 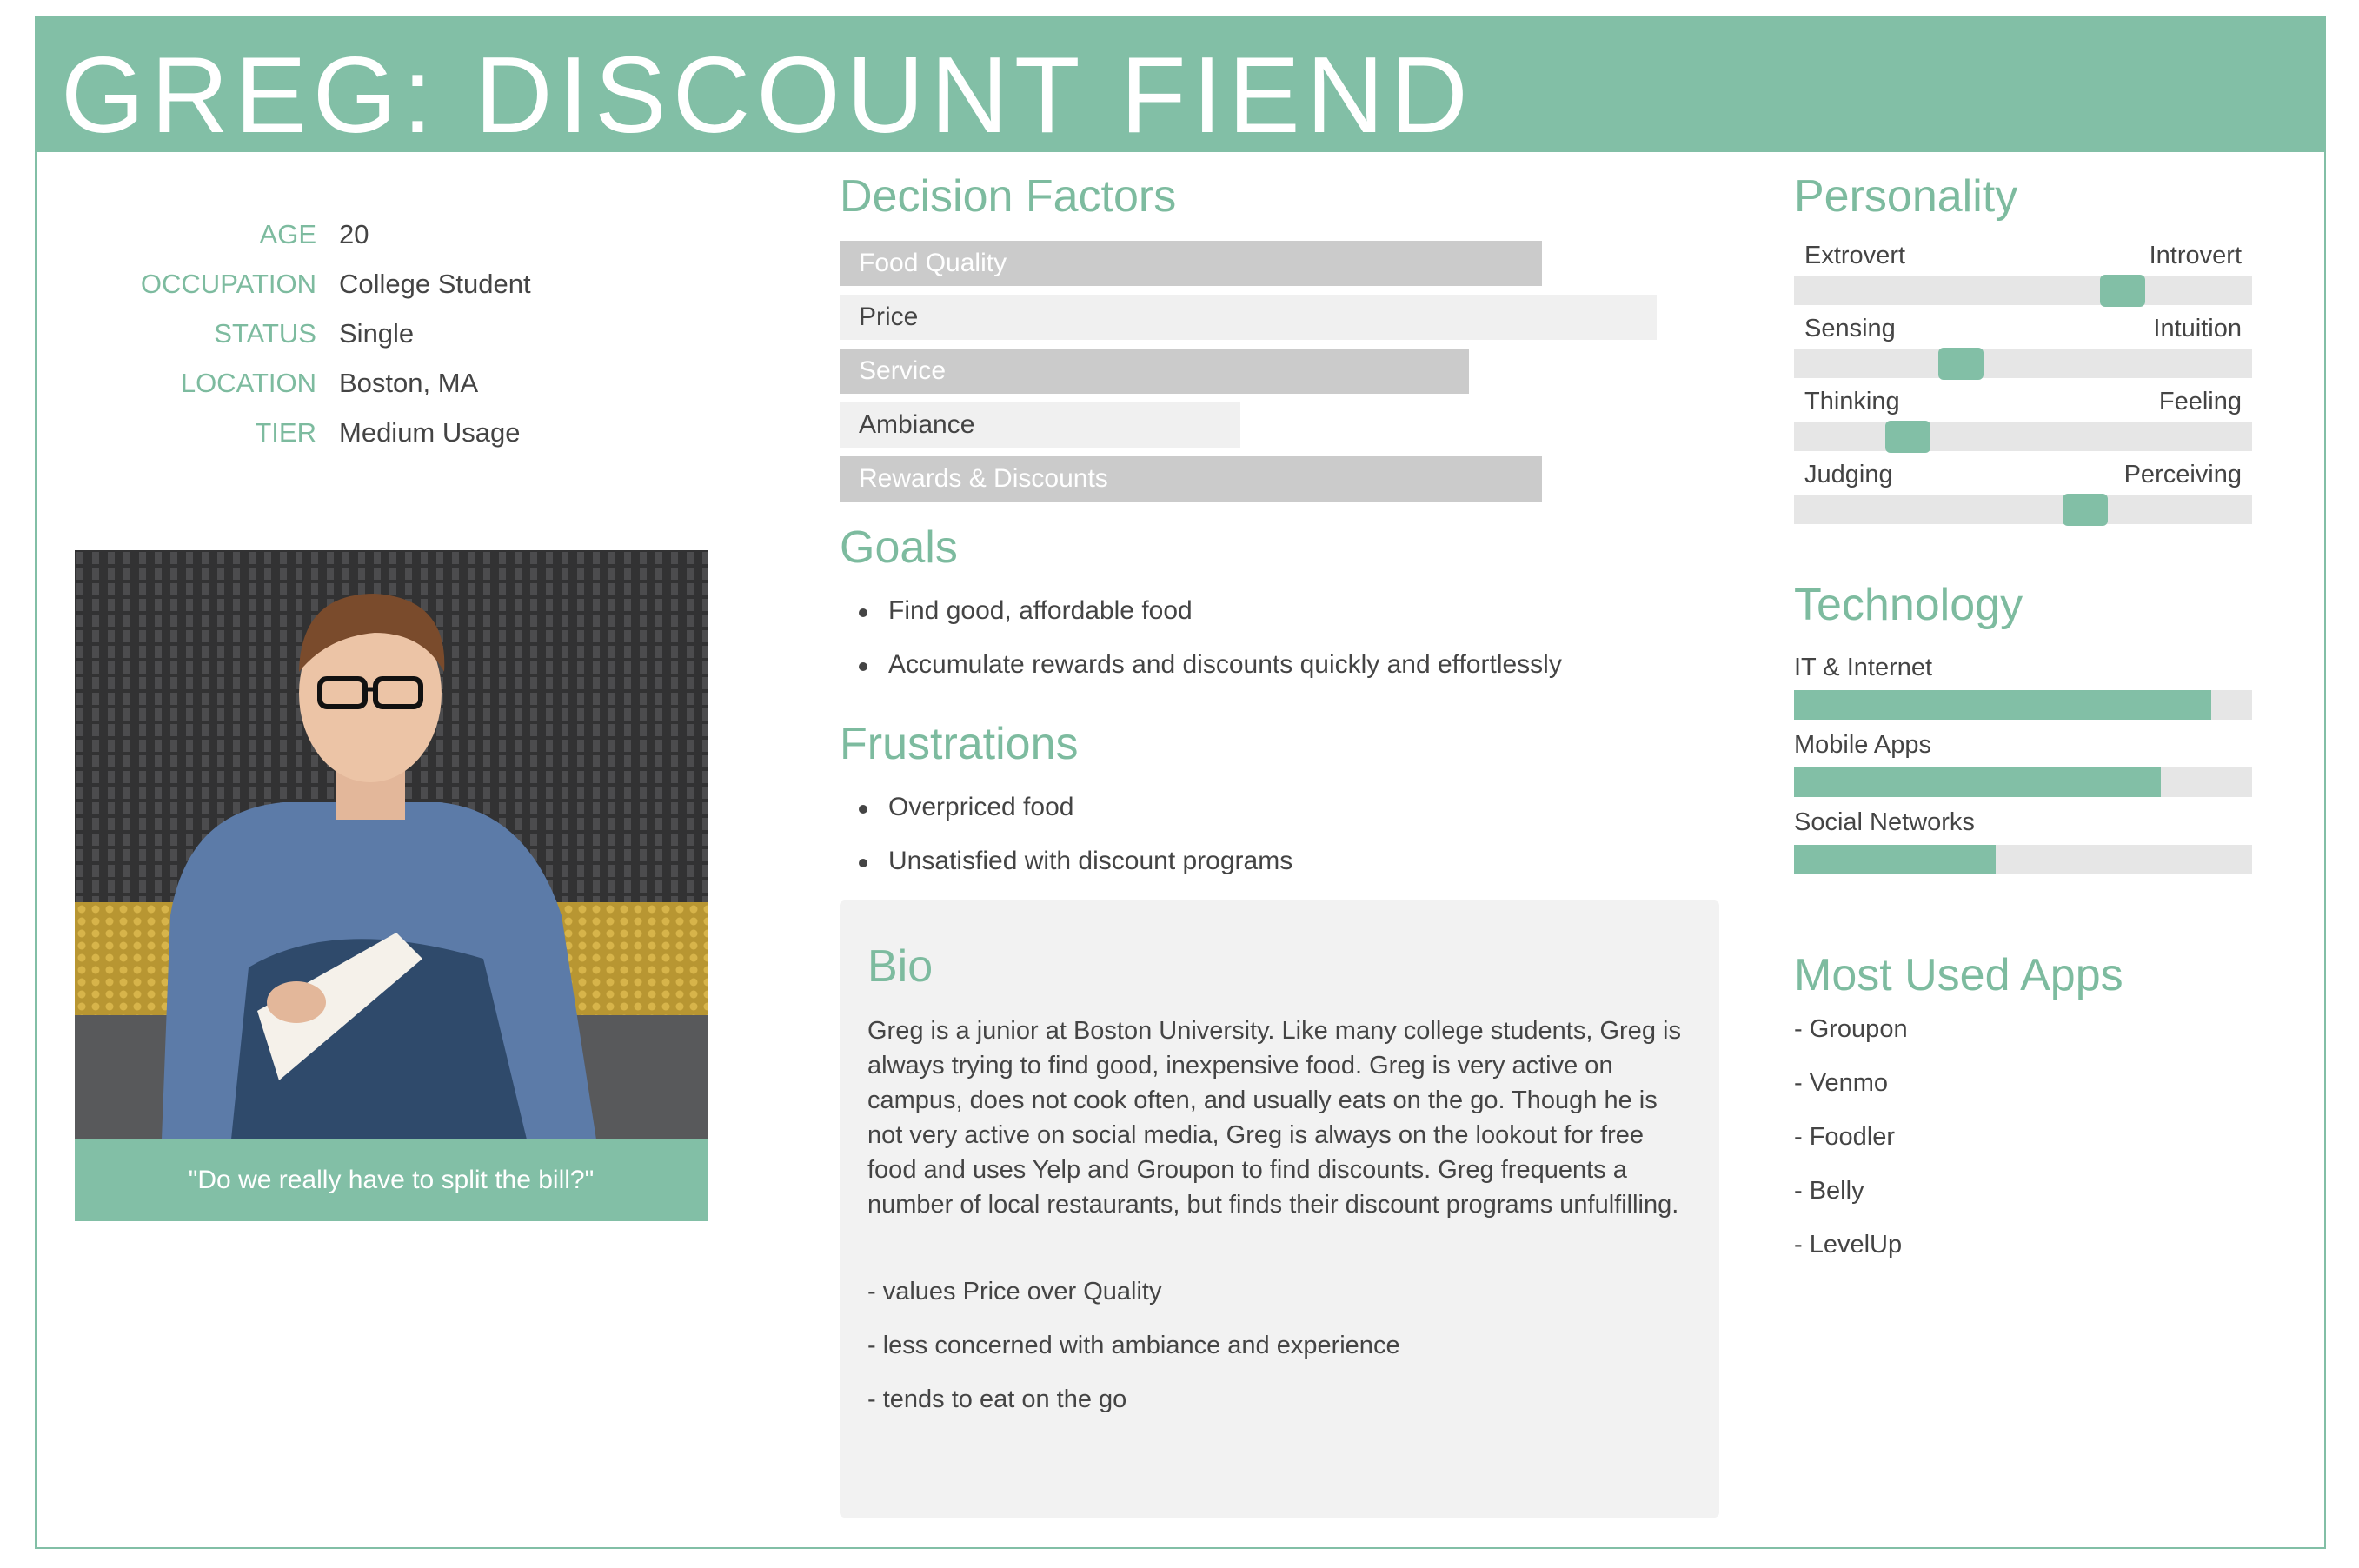 What do you see at coordinates (1863, 667) in the screenshot?
I see `technology-label: IT & Internet` at bounding box center [1863, 667].